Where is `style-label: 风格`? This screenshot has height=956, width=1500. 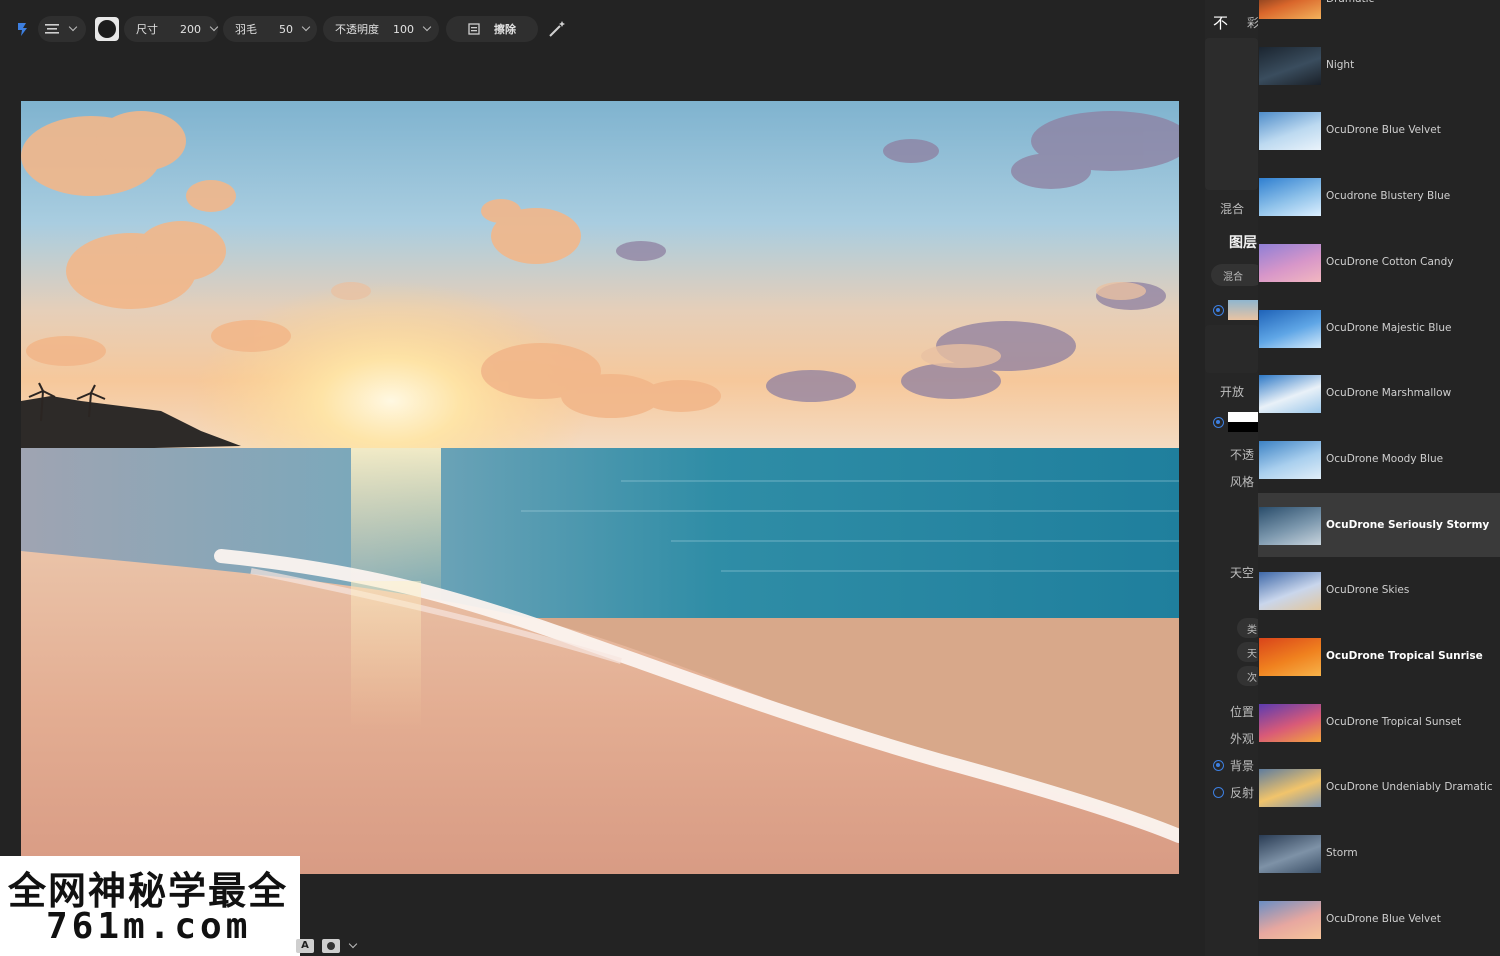
style-label: 风格 is located at coordinates (1242, 482).